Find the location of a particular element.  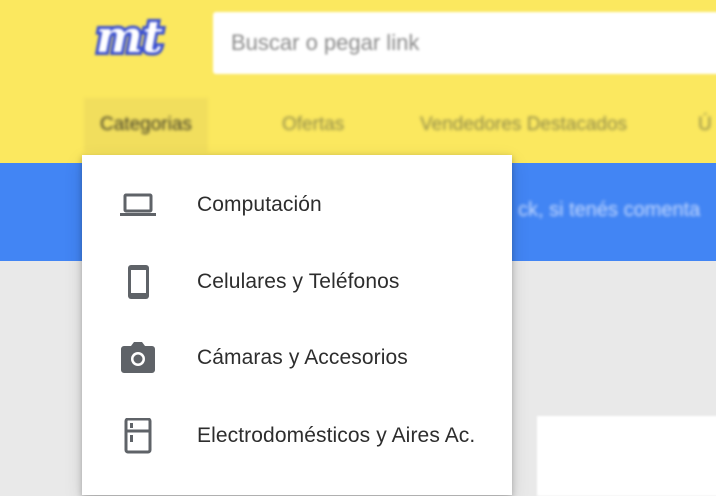

content-card is located at coordinates (626, 456).